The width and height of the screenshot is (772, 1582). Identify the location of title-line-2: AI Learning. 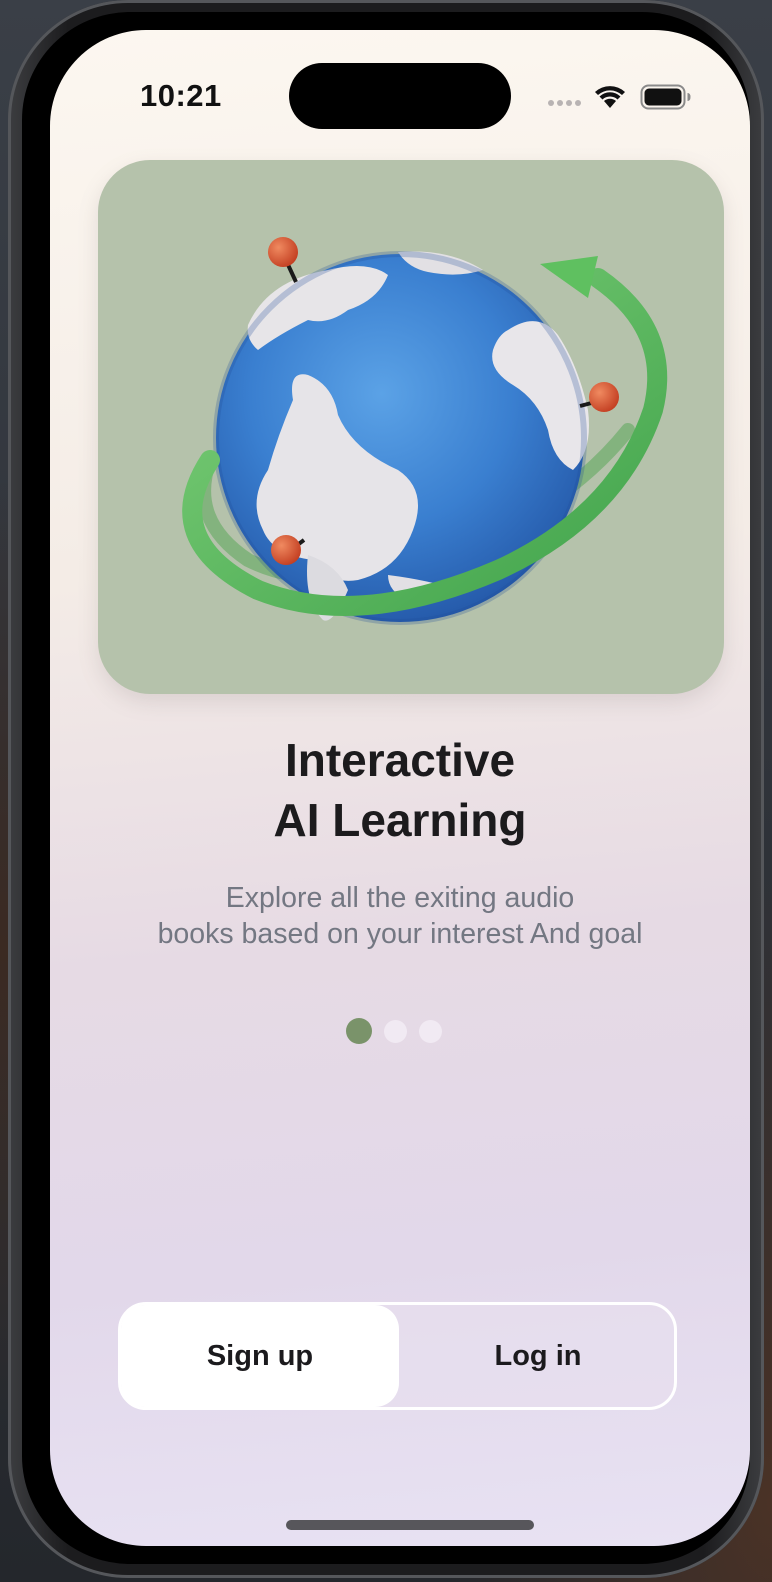
(400, 820).